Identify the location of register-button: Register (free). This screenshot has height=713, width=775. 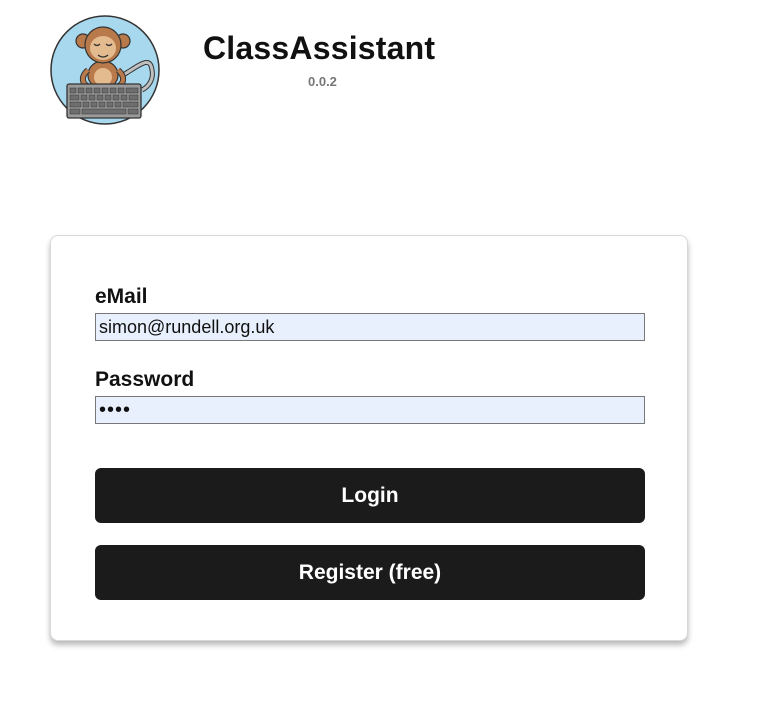
(370, 572).